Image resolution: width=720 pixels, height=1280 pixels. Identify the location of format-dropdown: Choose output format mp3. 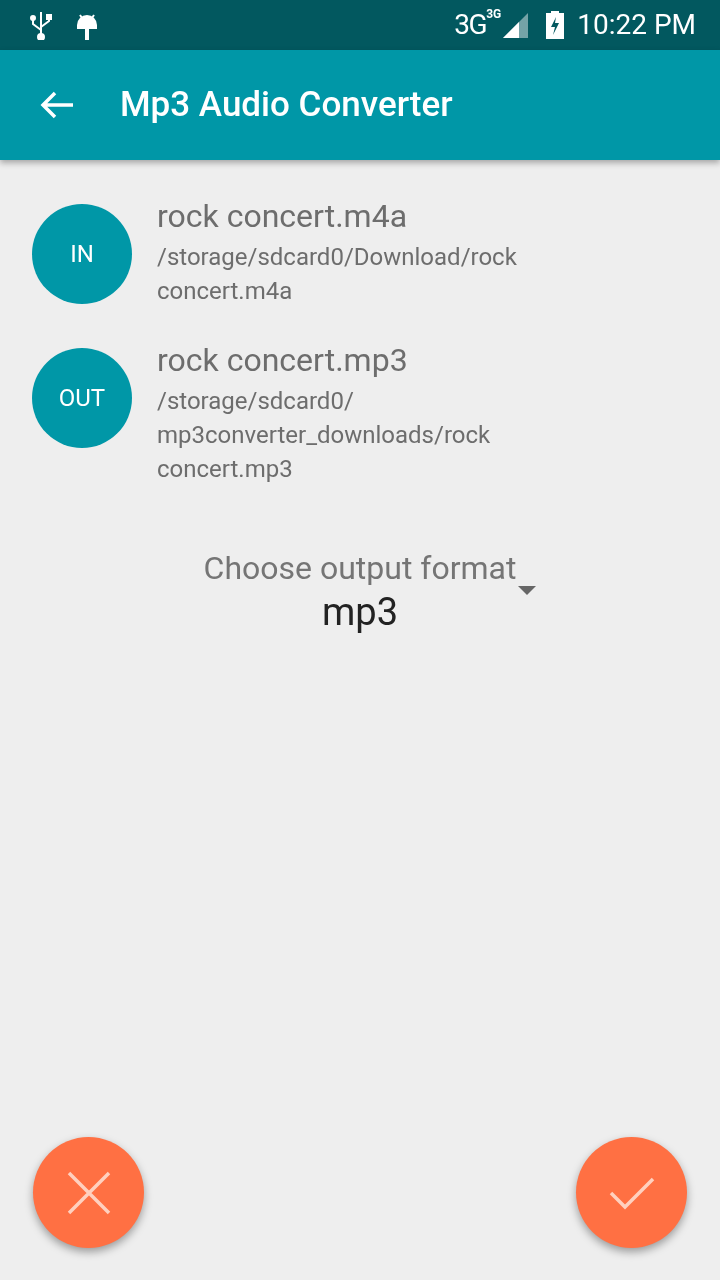
(360, 592).